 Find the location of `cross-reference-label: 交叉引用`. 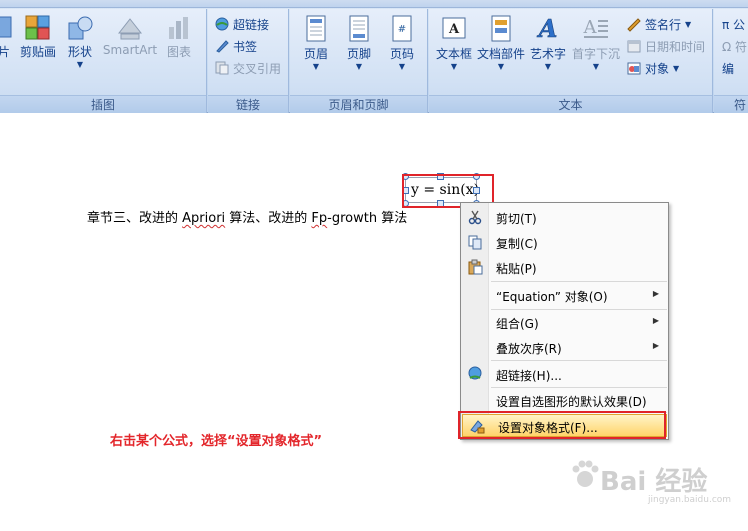

cross-reference-label: 交叉引用 is located at coordinates (257, 68).